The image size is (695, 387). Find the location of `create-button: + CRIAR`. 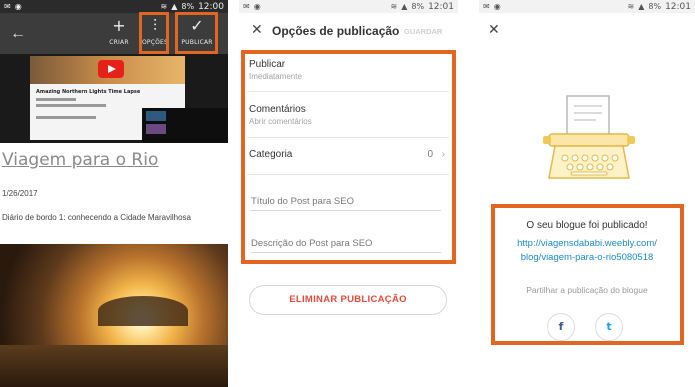

create-button: + CRIAR is located at coordinates (119, 33).